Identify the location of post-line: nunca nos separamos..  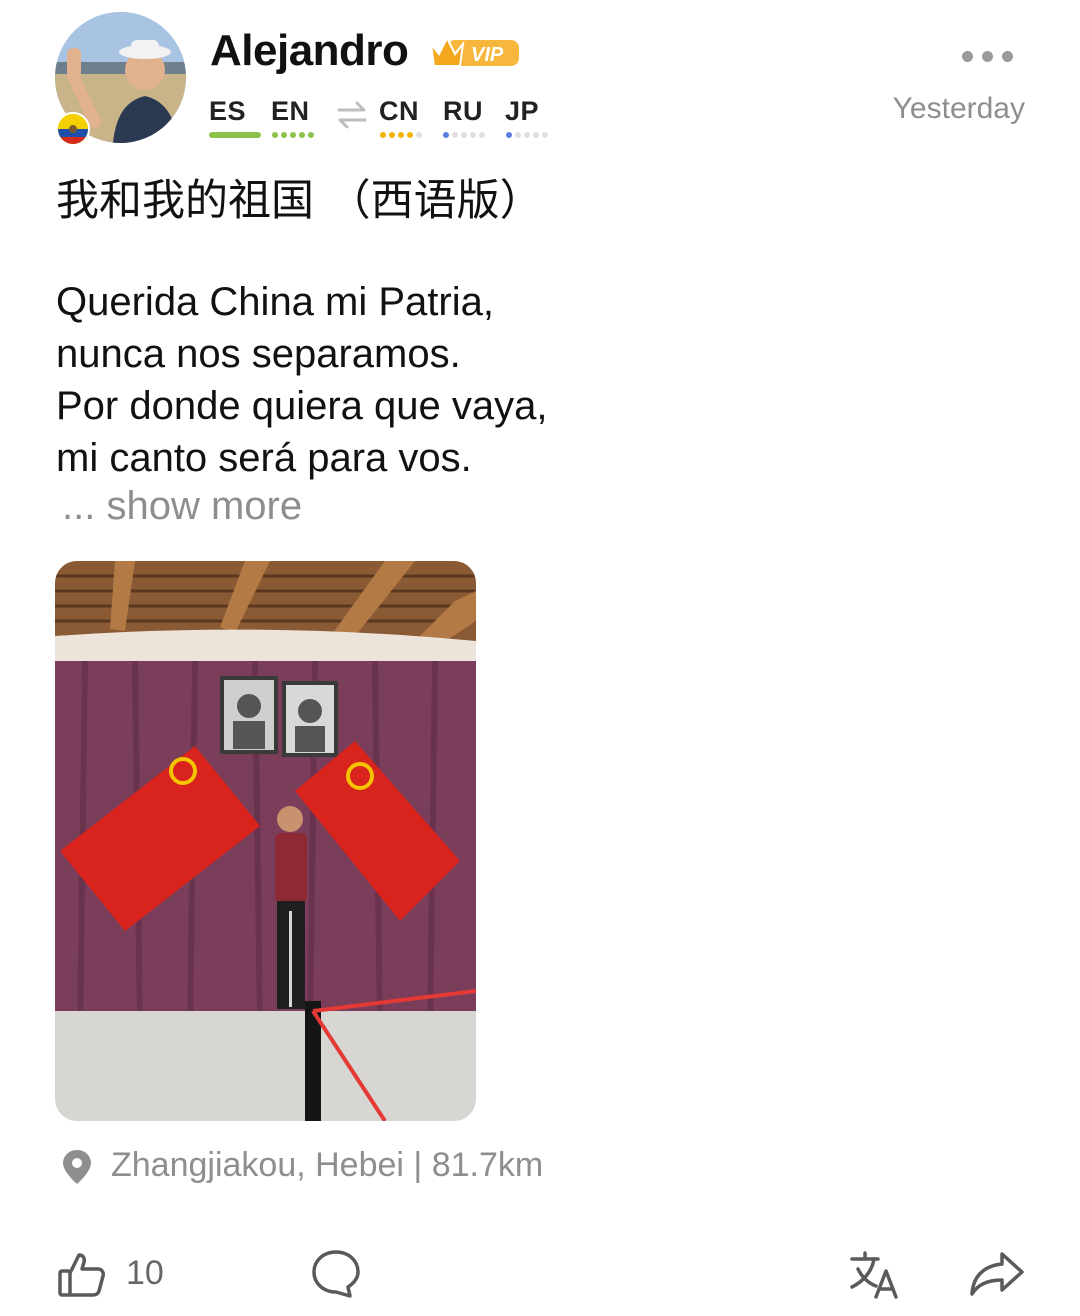
(258, 354).